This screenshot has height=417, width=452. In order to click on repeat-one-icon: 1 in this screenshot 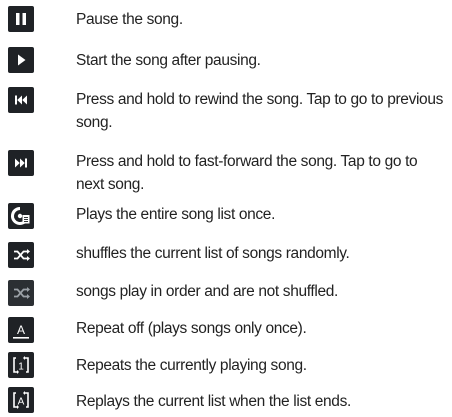, I will do `click(21, 365)`.